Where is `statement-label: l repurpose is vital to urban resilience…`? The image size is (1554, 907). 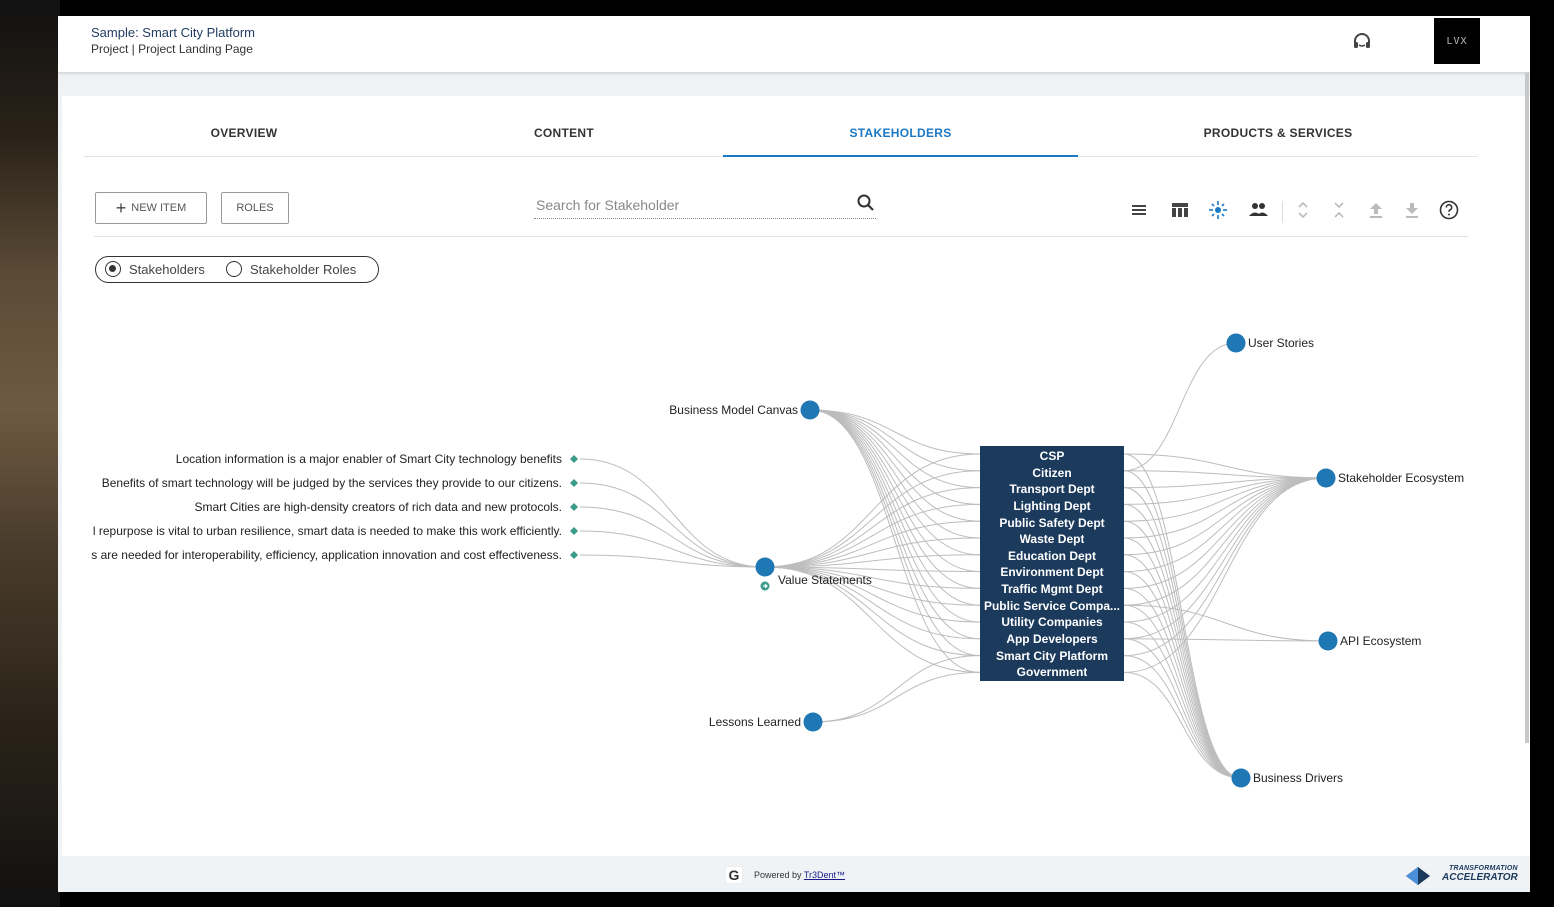 statement-label: l repurpose is vital to urban resilience… is located at coordinates (327, 531).